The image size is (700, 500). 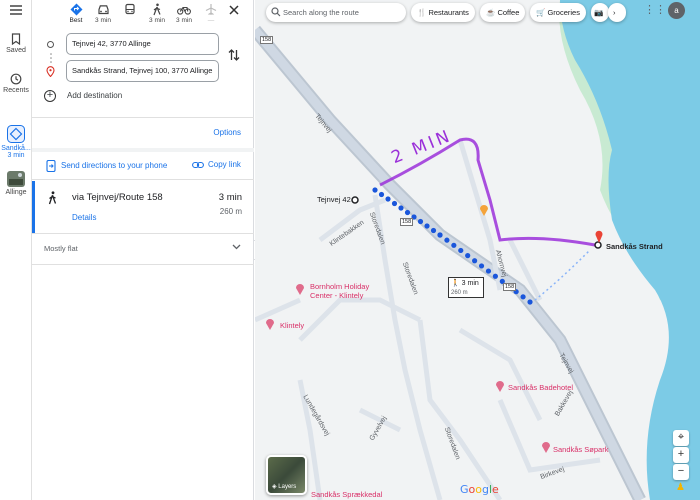 What do you see at coordinates (340, 286) in the screenshot?
I see `poi-bornholm-line1: Bornholm Holiday` at bounding box center [340, 286].